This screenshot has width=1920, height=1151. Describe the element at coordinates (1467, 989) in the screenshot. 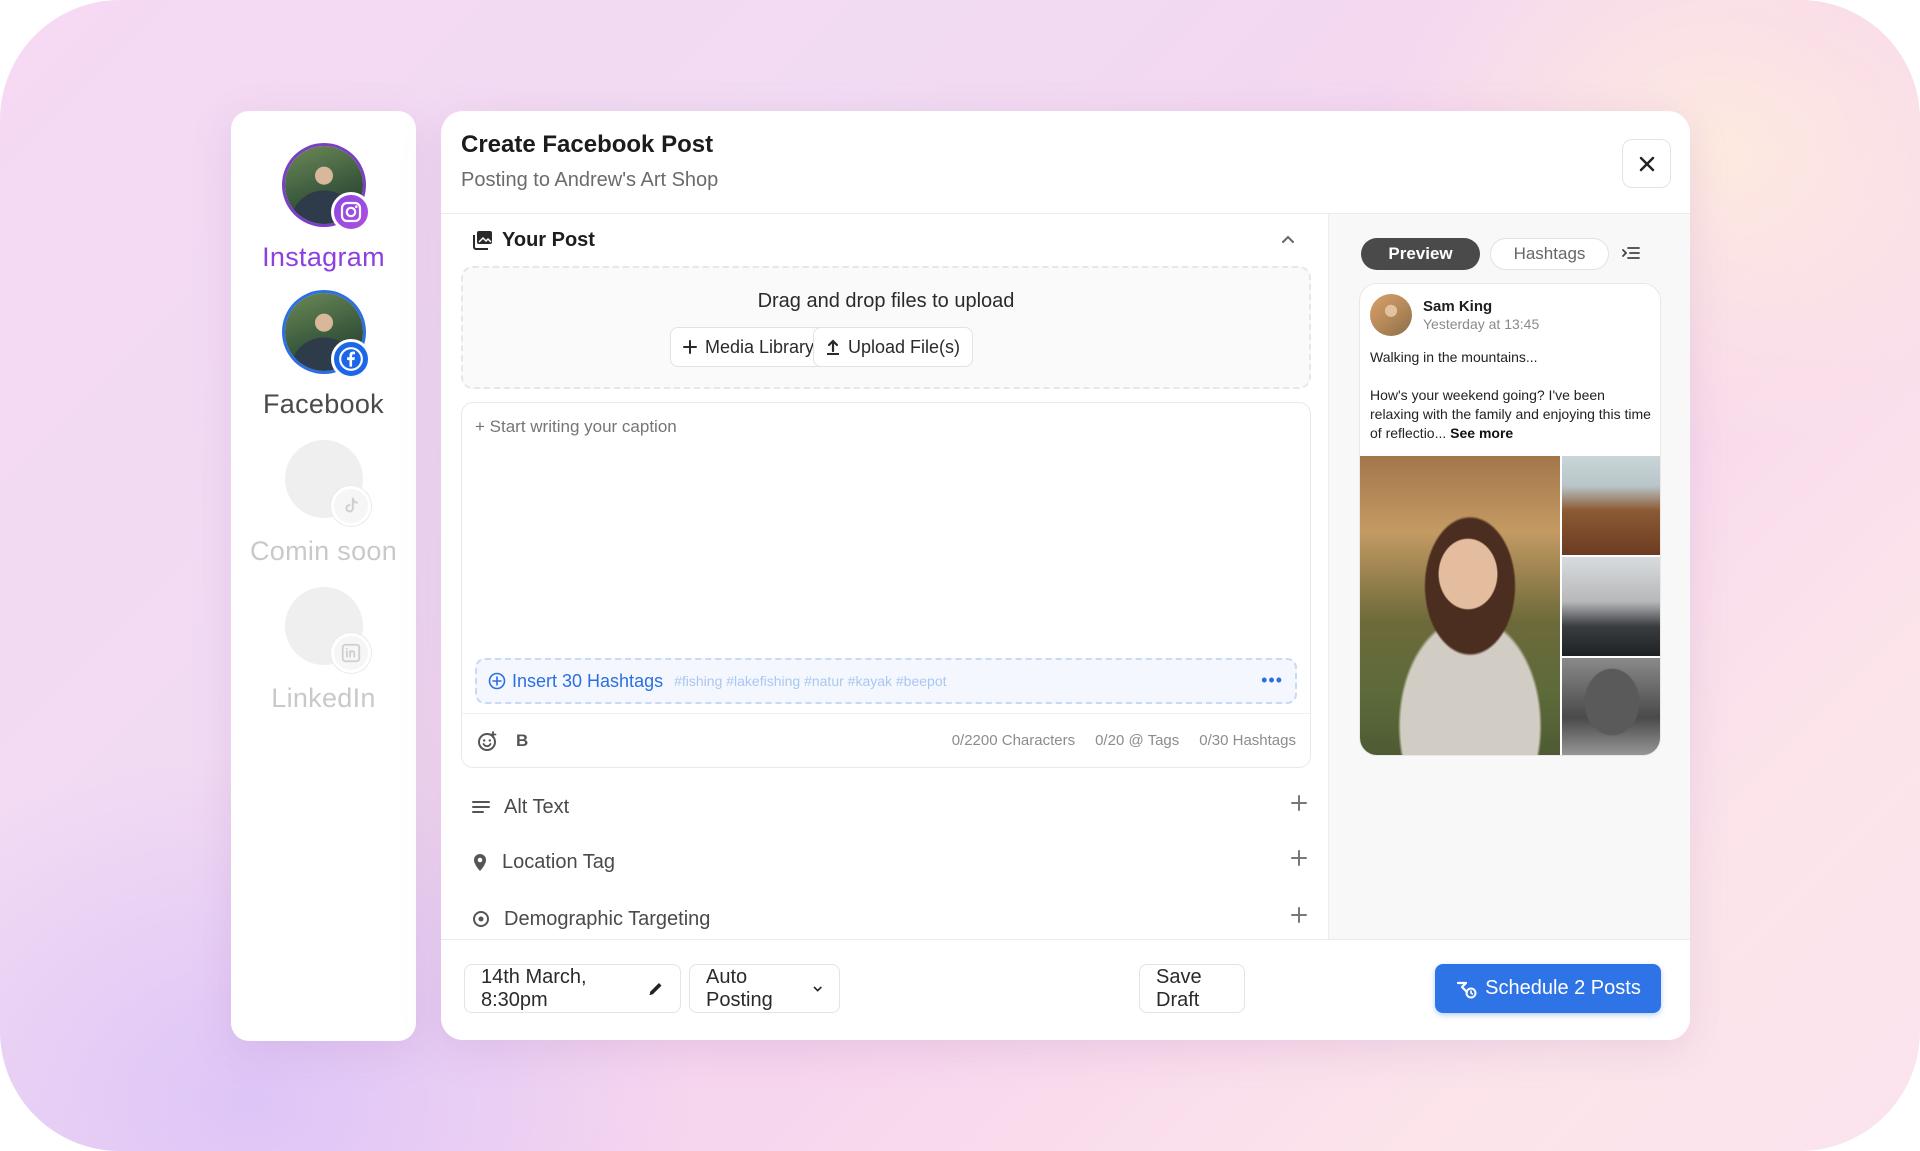

I see `schedule-icon` at that location.